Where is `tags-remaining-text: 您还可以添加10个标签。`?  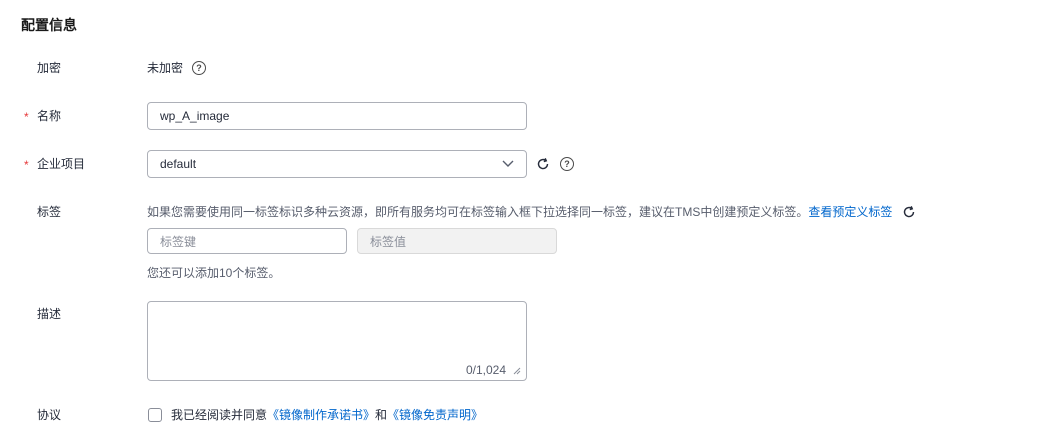
tags-remaining-text: 您还可以添加10个标签。 is located at coordinates (214, 273).